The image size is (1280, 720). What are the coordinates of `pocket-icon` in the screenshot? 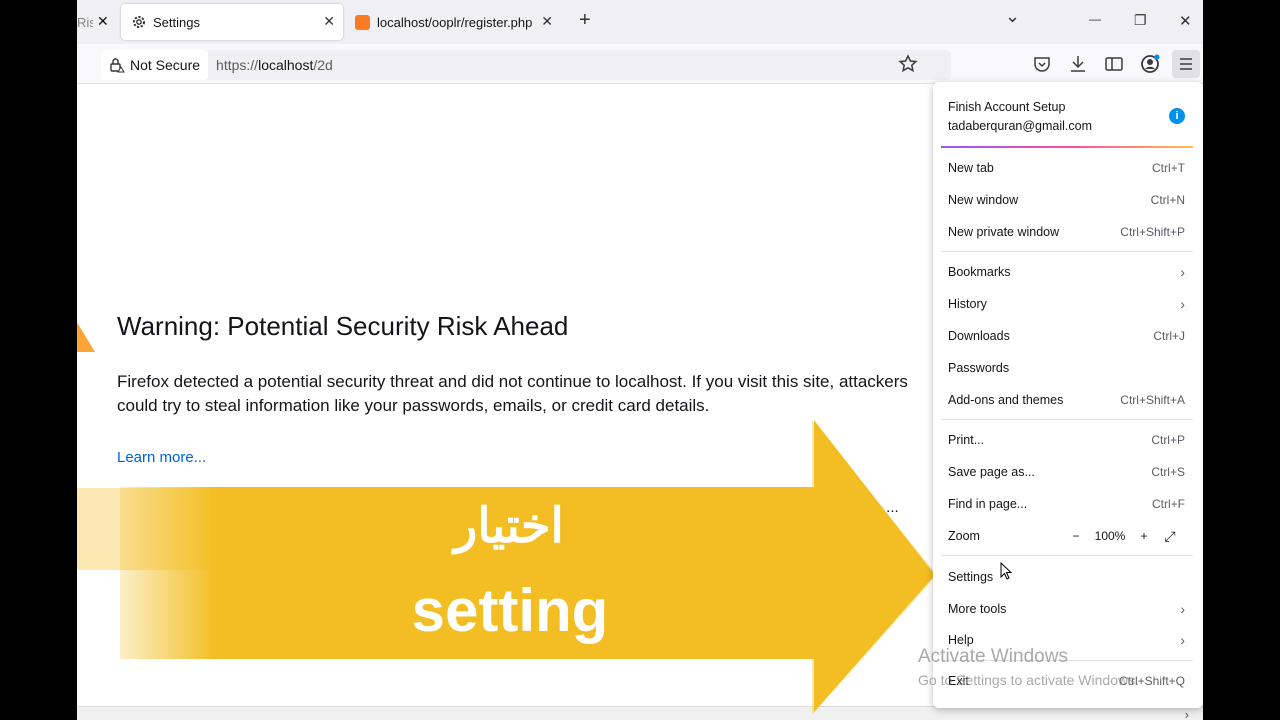 It's located at (1042, 64).